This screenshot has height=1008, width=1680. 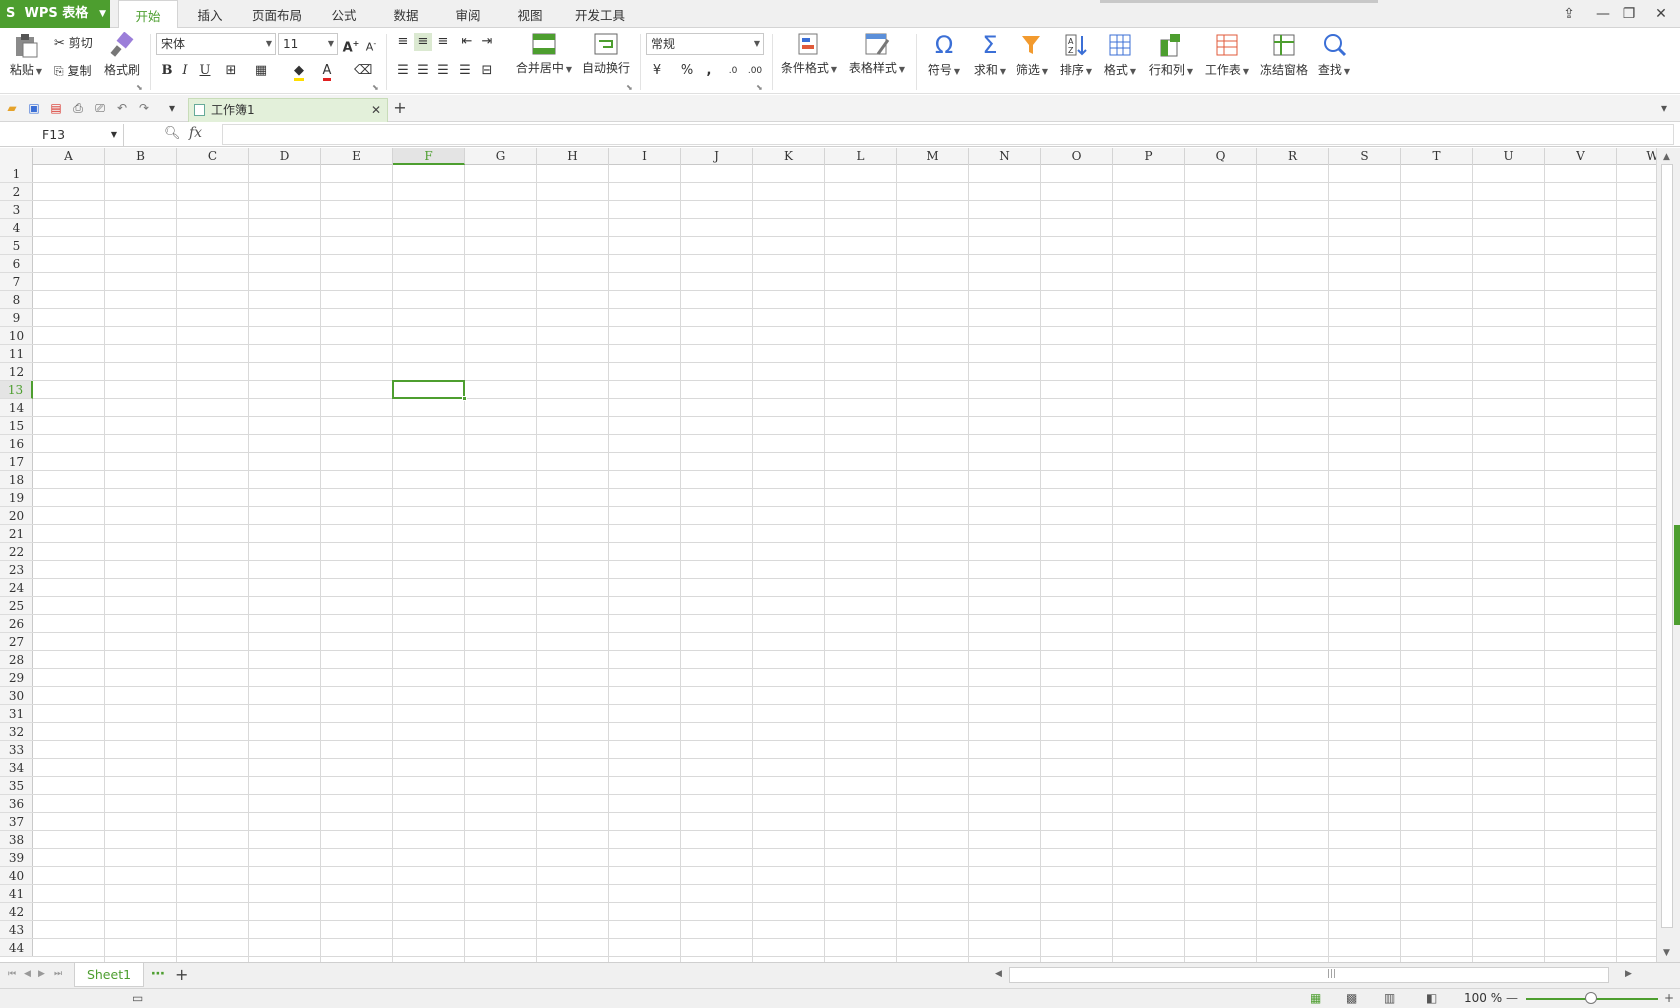 I want to click on row-header-28: 28, so click(x=16, y=660).